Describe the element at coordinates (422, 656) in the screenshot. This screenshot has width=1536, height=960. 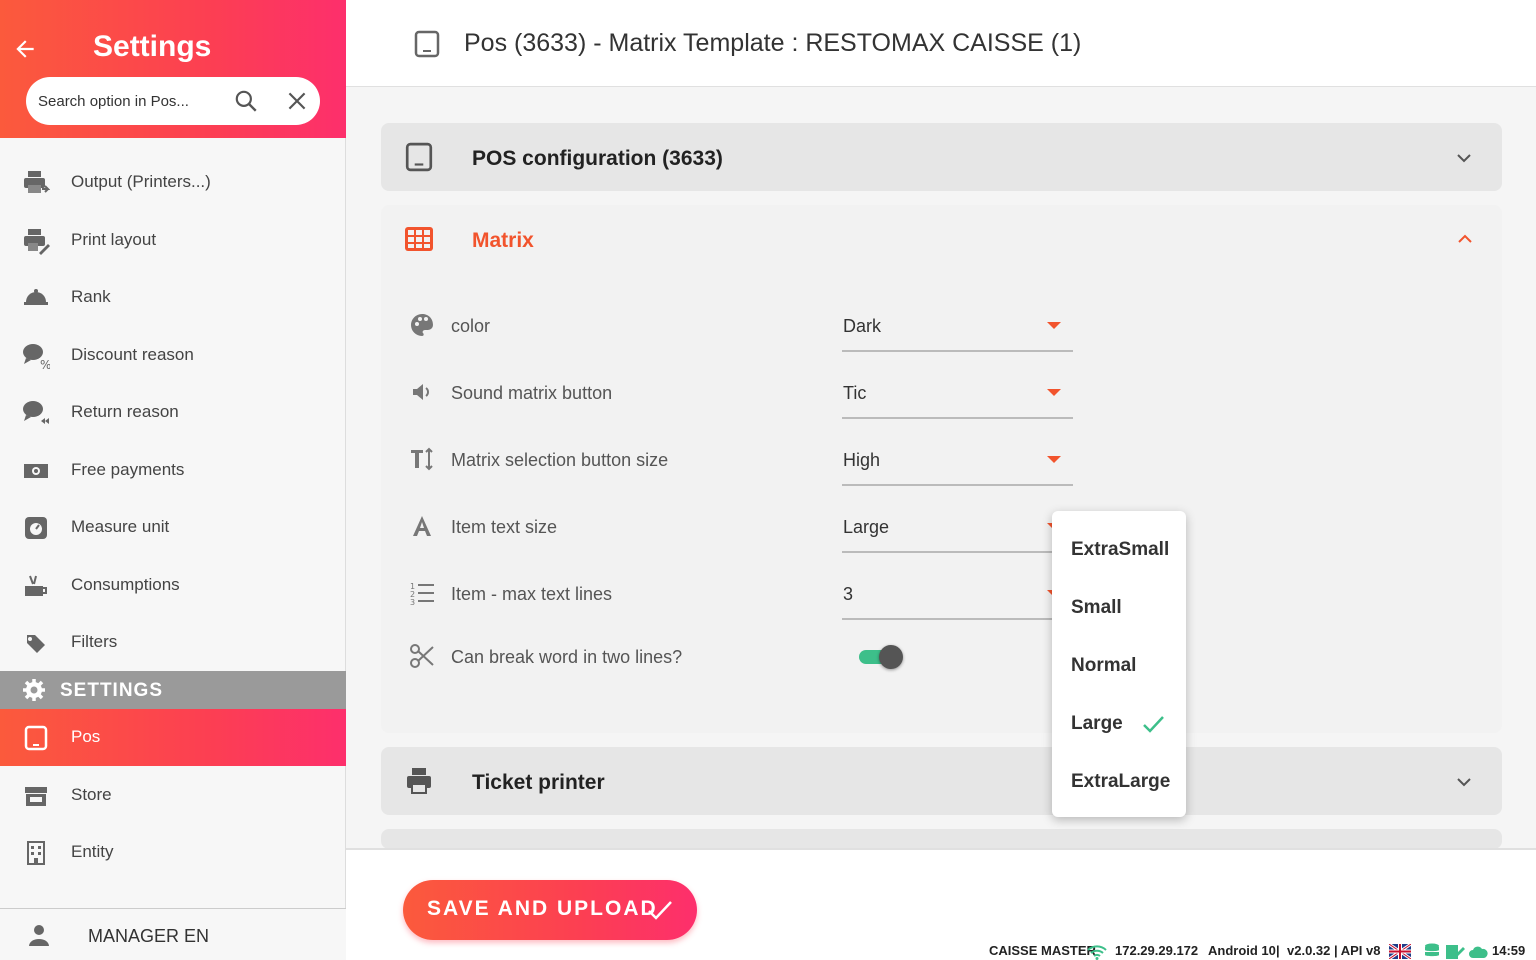
I see `scissors-icon` at that location.